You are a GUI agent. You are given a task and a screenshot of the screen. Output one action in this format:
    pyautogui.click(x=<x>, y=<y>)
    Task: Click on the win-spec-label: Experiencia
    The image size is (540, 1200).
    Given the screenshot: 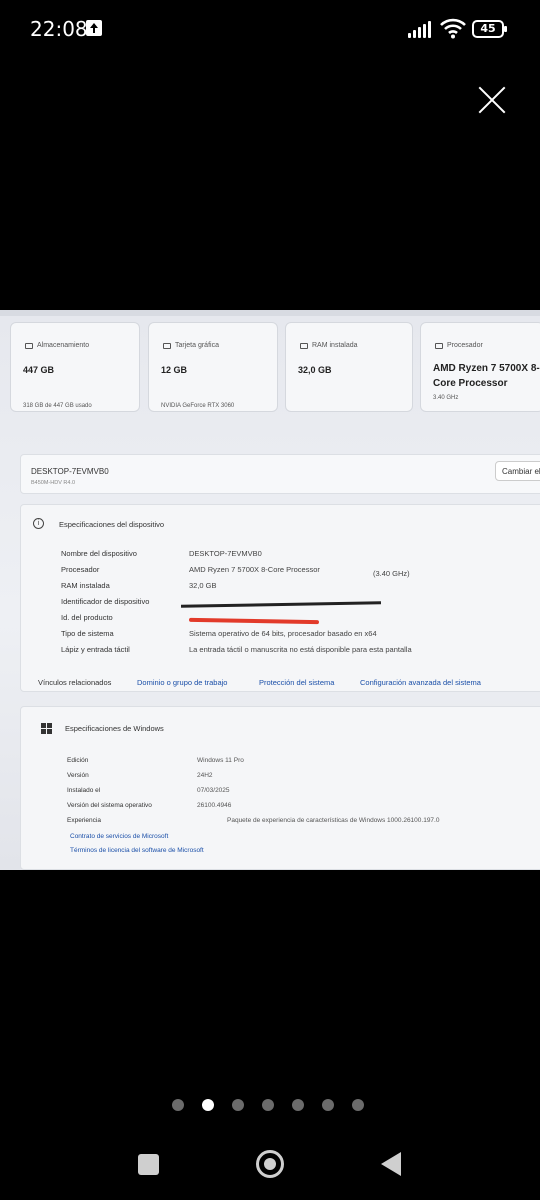 What is the action you would take?
    pyautogui.click(x=84, y=820)
    